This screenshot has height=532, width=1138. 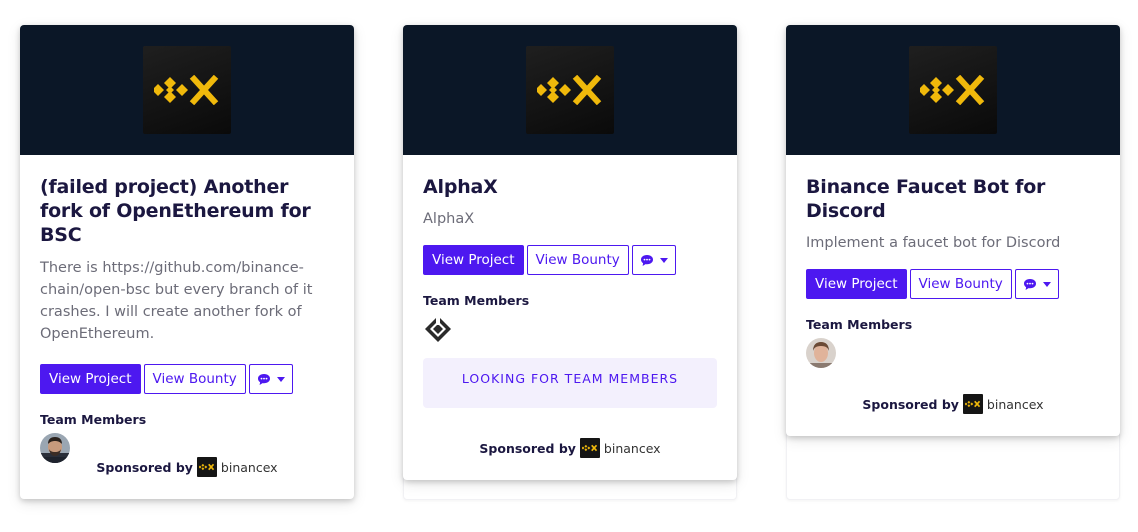 What do you see at coordinates (933, 243) in the screenshot?
I see `project-description: Implement a faucet bot for Discord` at bounding box center [933, 243].